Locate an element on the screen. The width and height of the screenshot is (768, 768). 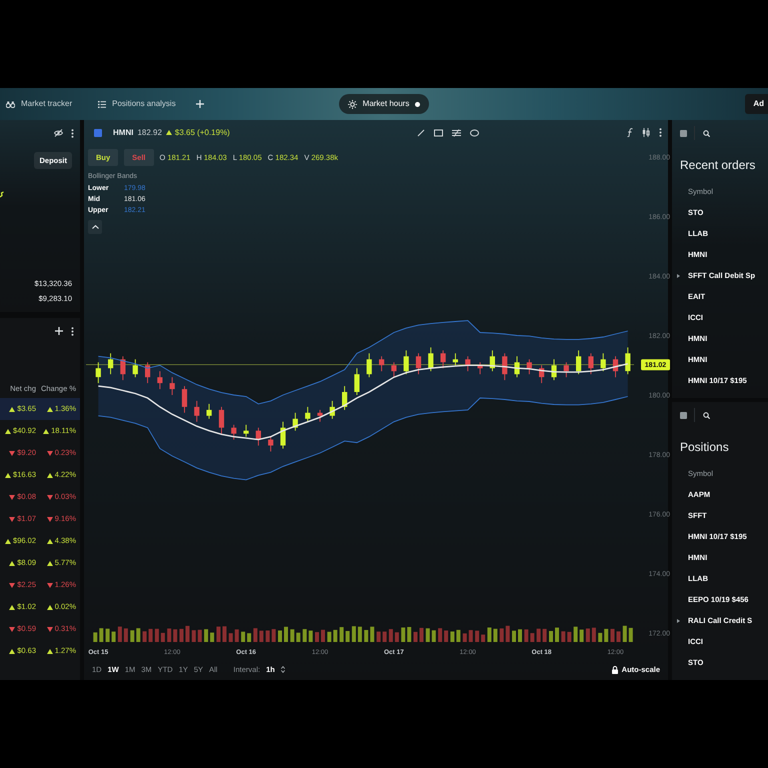
lines-tool-icon is located at coordinates (457, 132).